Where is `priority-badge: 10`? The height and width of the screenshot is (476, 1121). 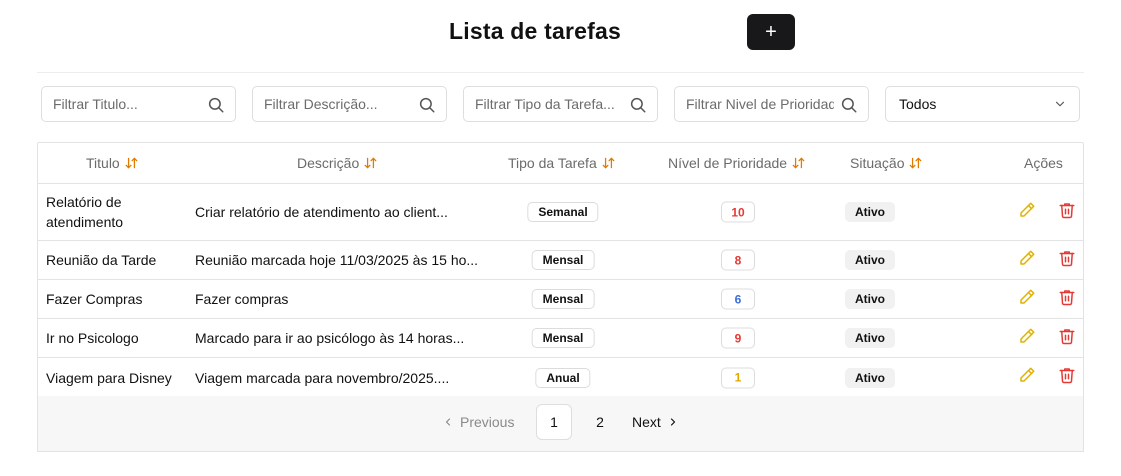 priority-badge: 10 is located at coordinates (738, 212).